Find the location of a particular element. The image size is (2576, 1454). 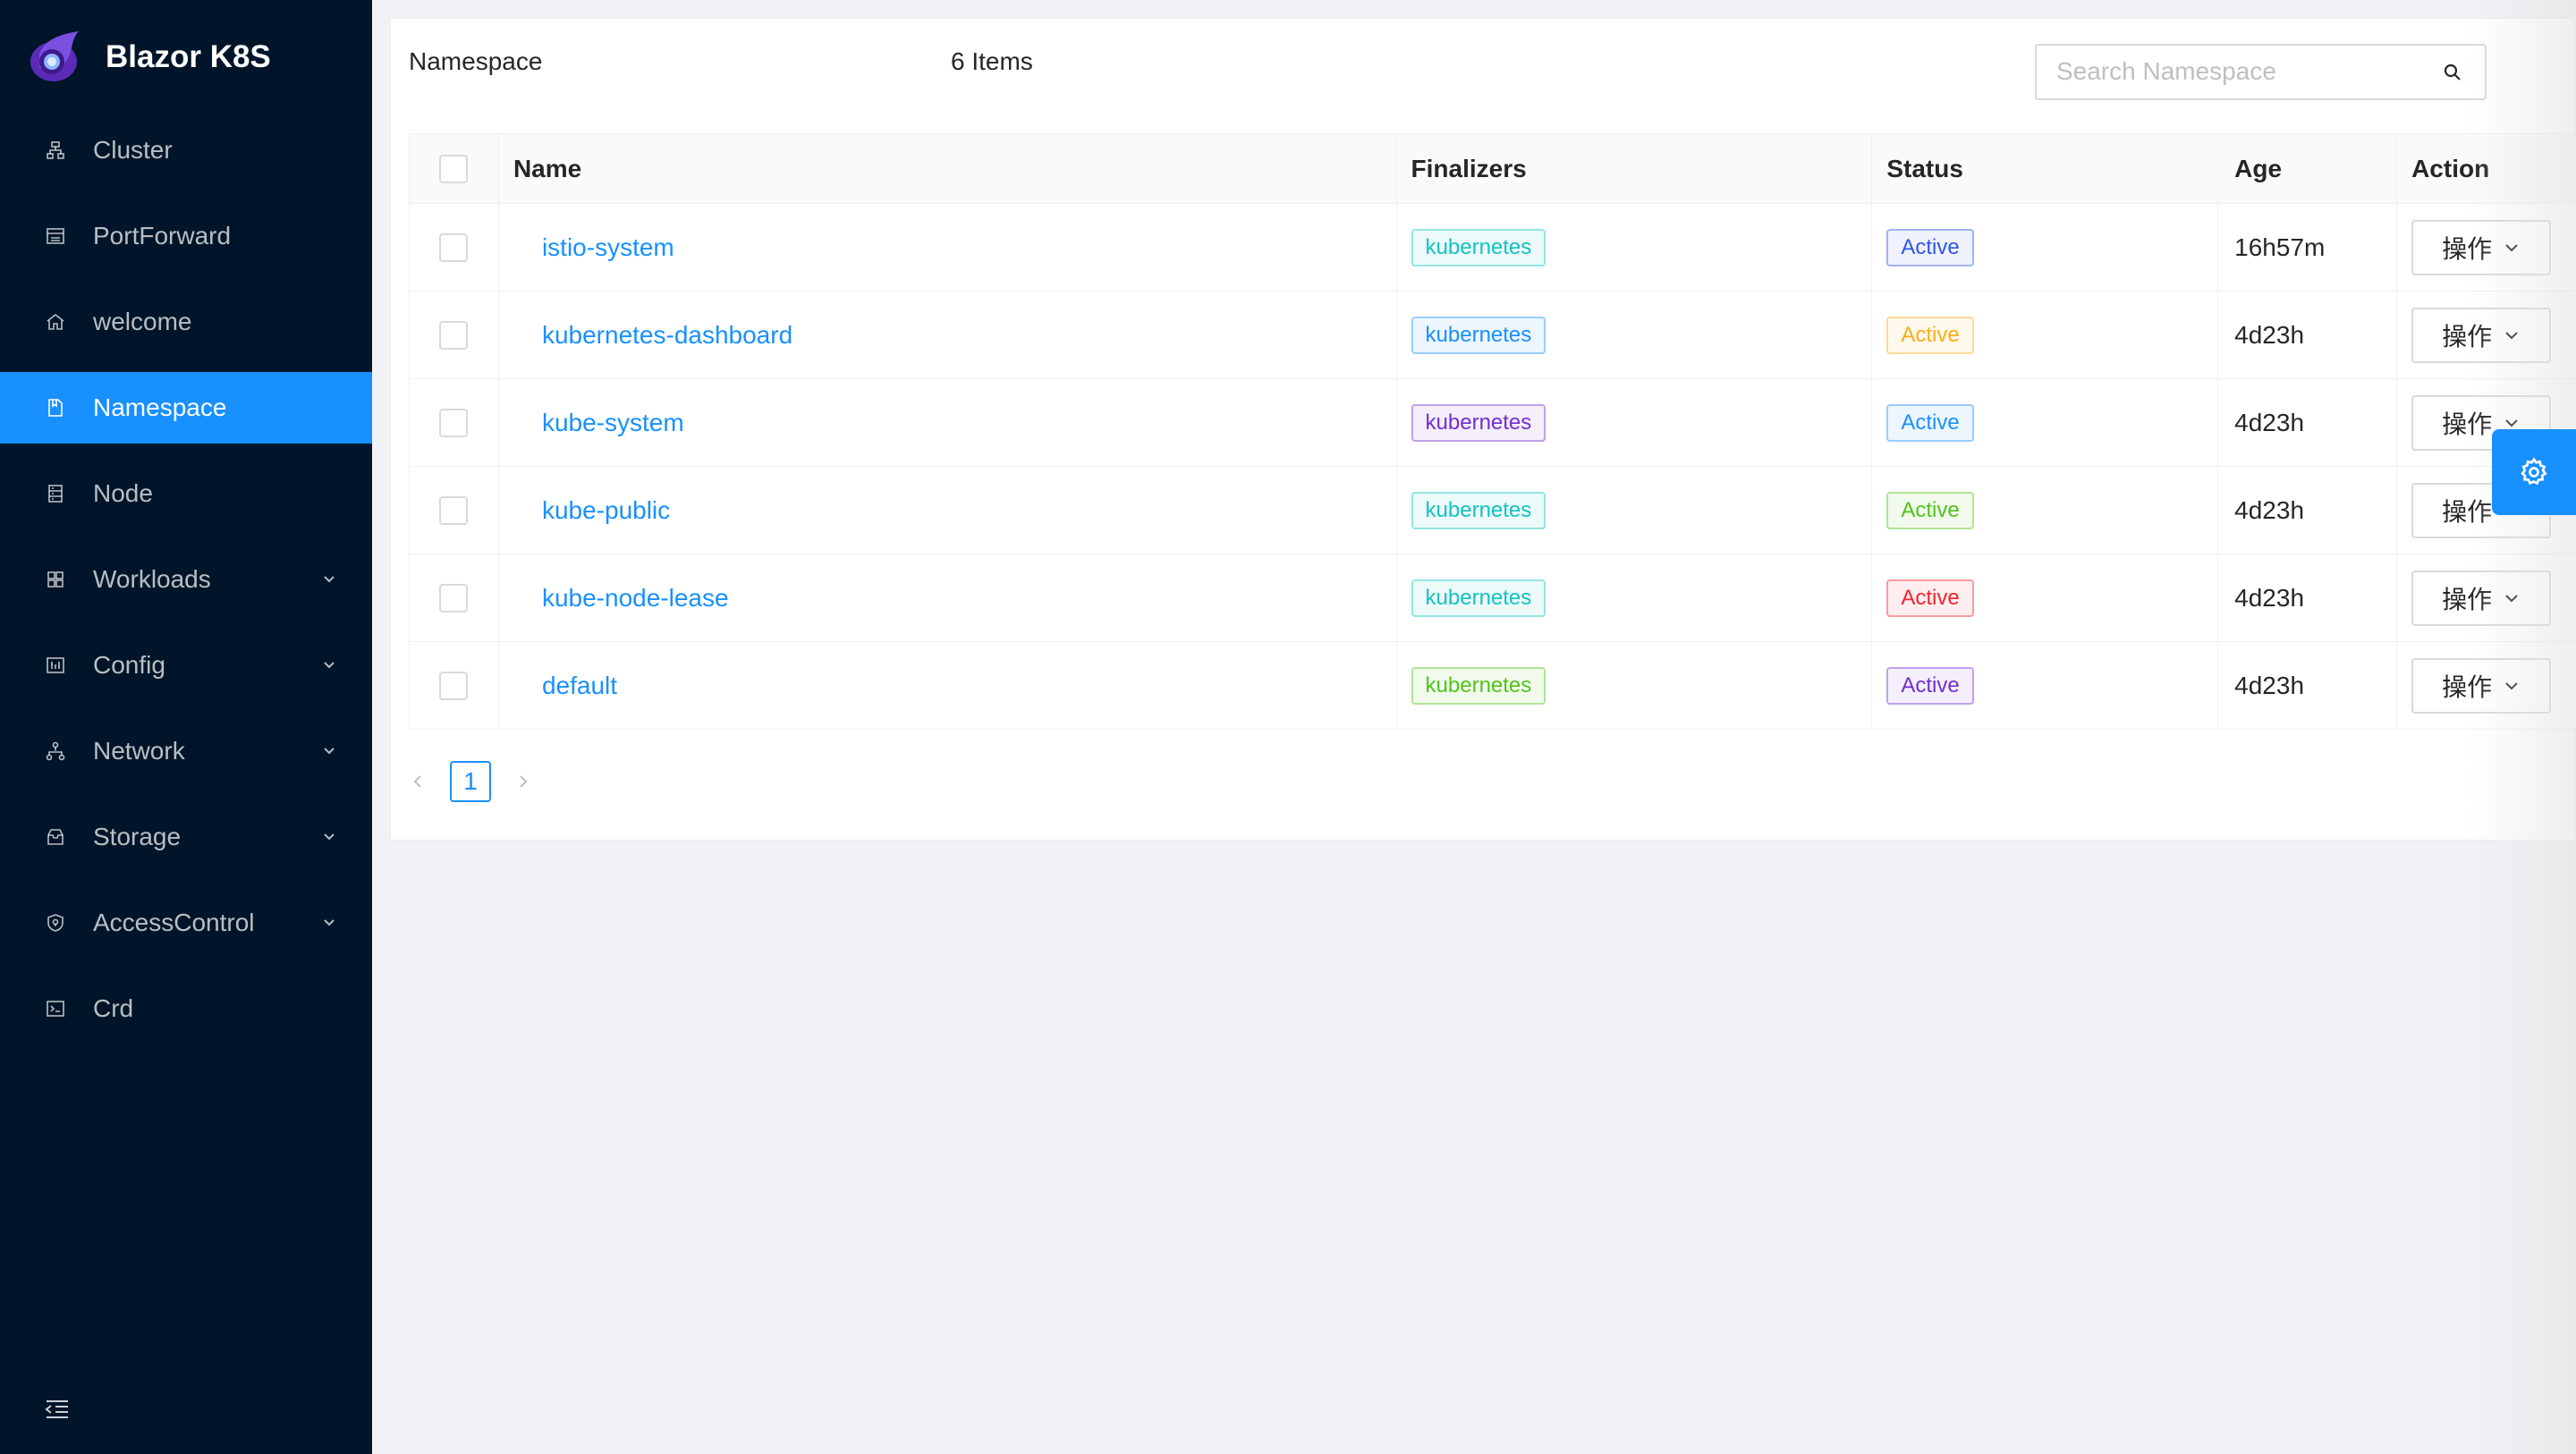

gear-icon is located at coordinates (2534, 472).